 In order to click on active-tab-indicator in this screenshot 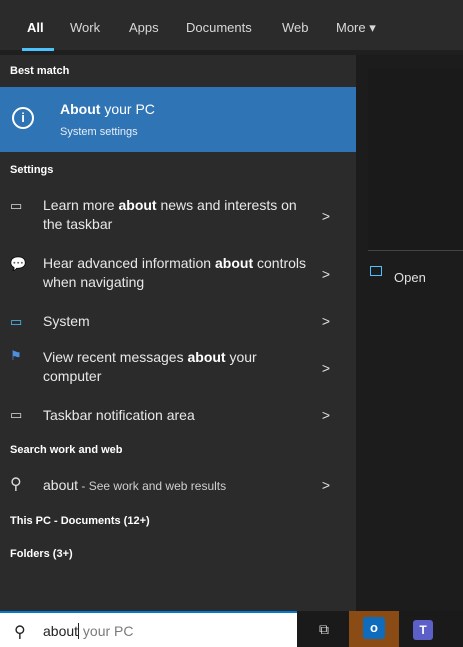, I will do `click(38, 49)`.